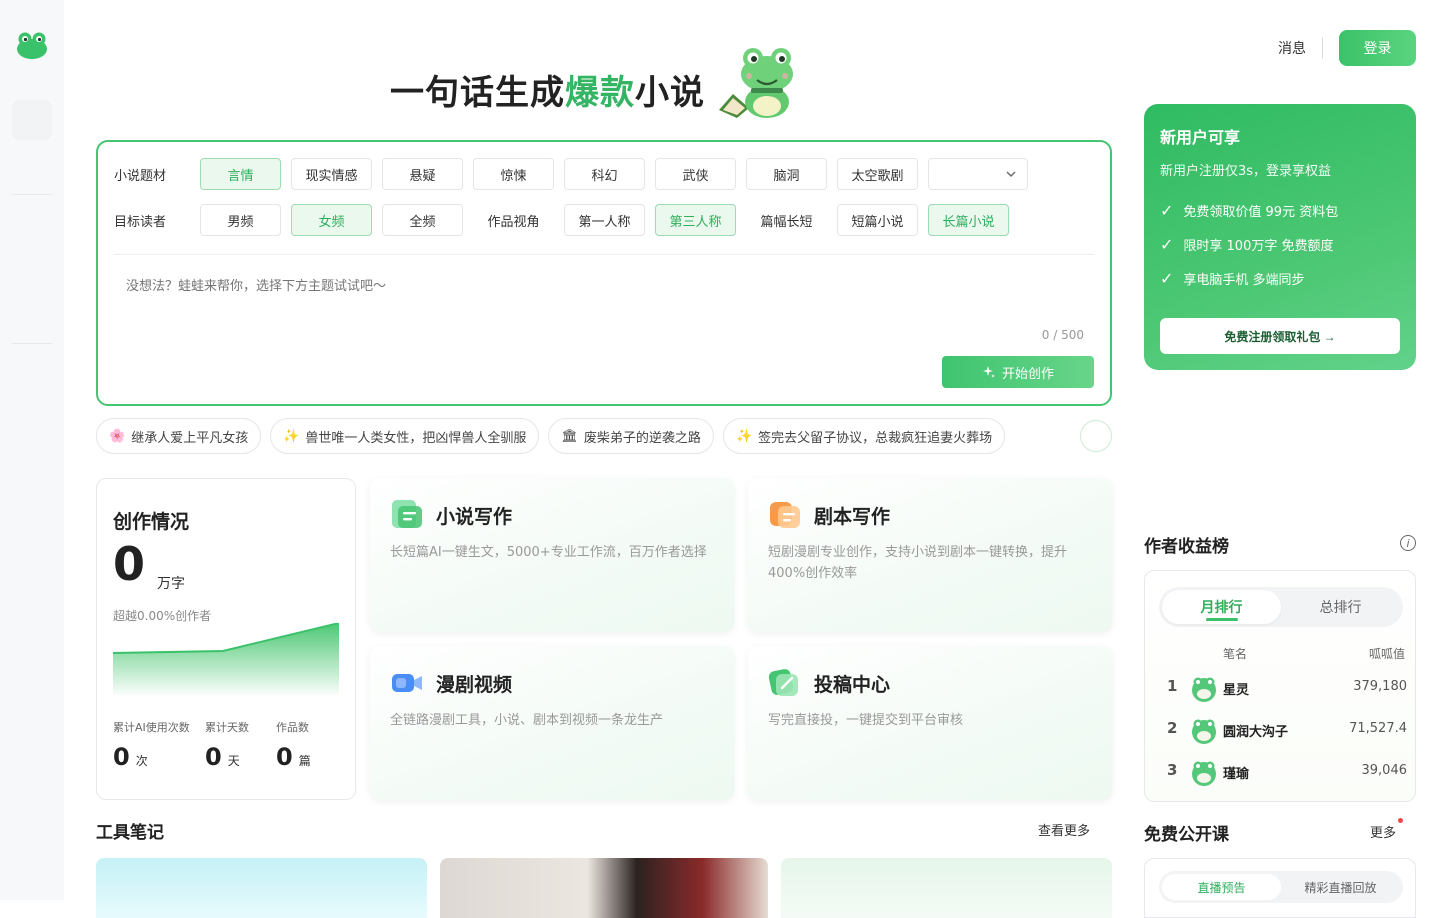 This screenshot has height=918, width=1440. What do you see at coordinates (1096, 436) in the screenshot?
I see `refresh-suggestions-button` at bounding box center [1096, 436].